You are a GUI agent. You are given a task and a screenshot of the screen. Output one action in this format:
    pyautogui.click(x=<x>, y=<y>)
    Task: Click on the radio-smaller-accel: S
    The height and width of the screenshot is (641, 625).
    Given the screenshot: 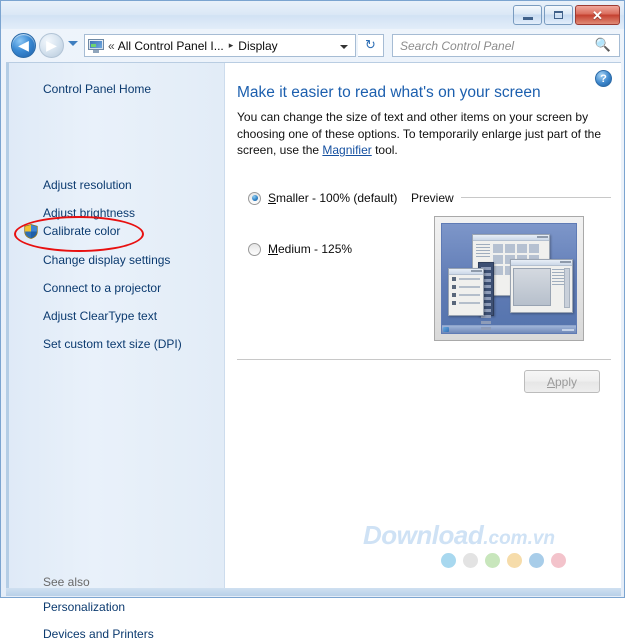 What is the action you would take?
    pyautogui.click(x=272, y=198)
    